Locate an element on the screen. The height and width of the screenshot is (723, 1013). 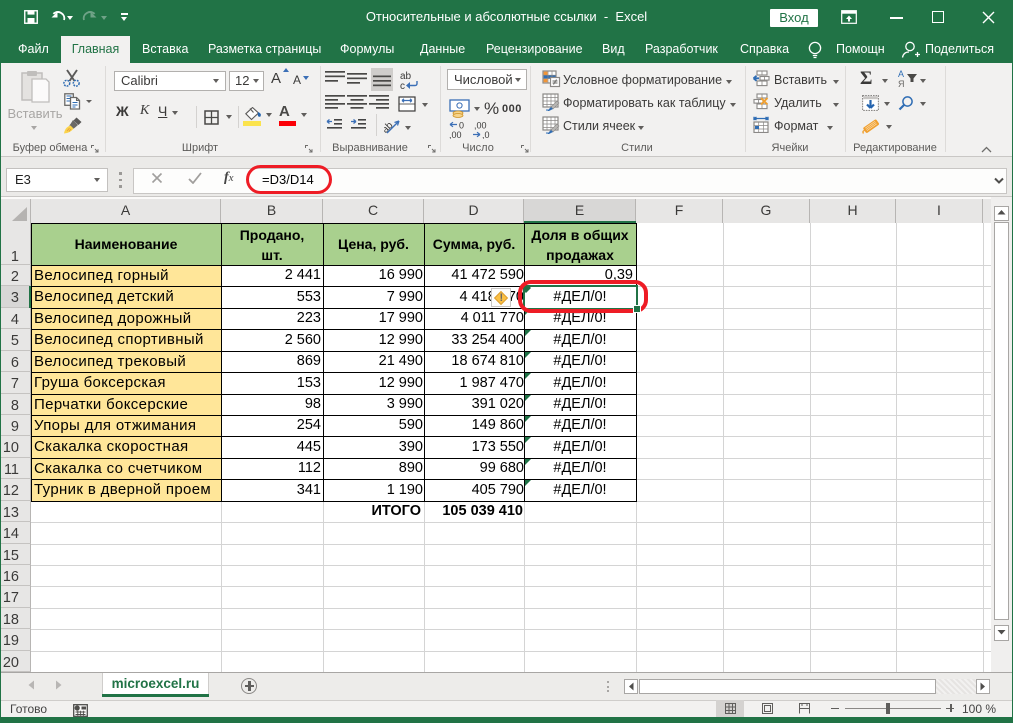
svg-text: ,0 is located at coordinates (486, 134).